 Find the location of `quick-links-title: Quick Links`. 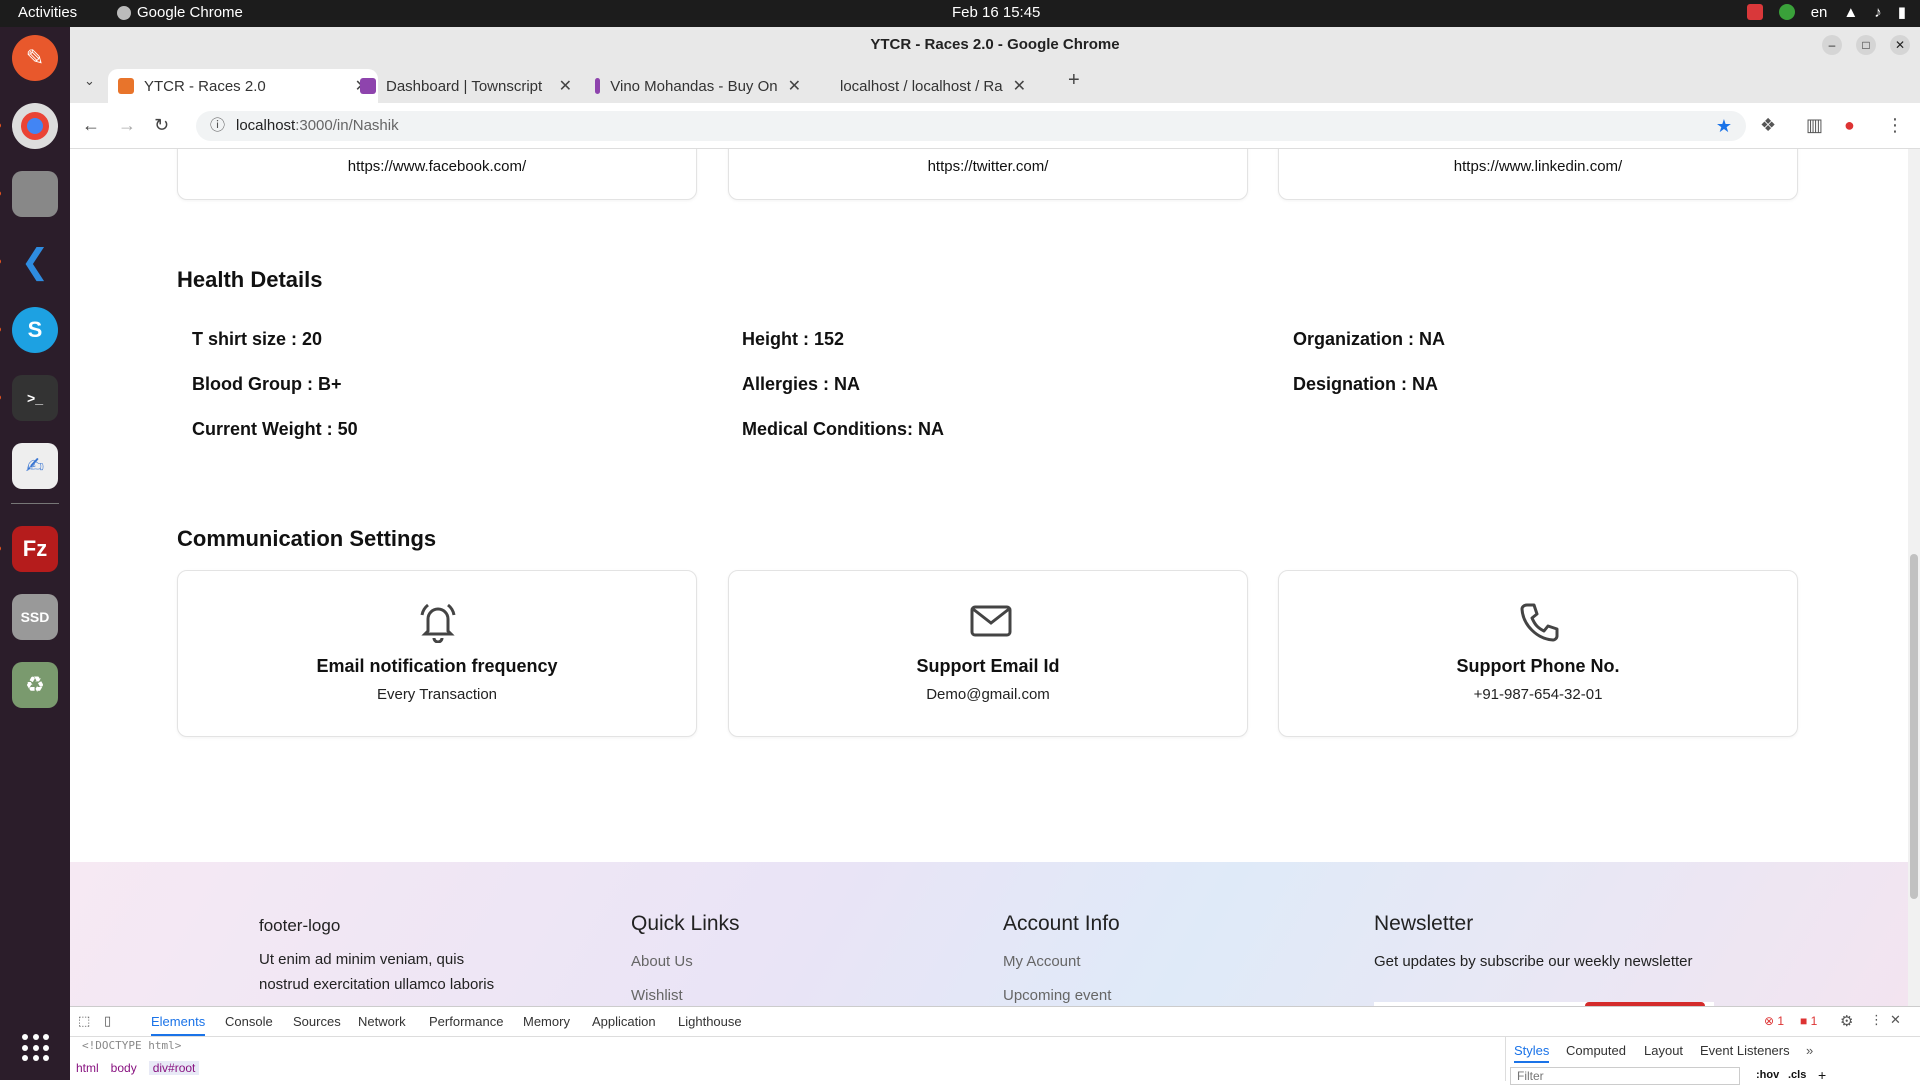

quick-links-title: Quick Links is located at coordinates (685, 923).